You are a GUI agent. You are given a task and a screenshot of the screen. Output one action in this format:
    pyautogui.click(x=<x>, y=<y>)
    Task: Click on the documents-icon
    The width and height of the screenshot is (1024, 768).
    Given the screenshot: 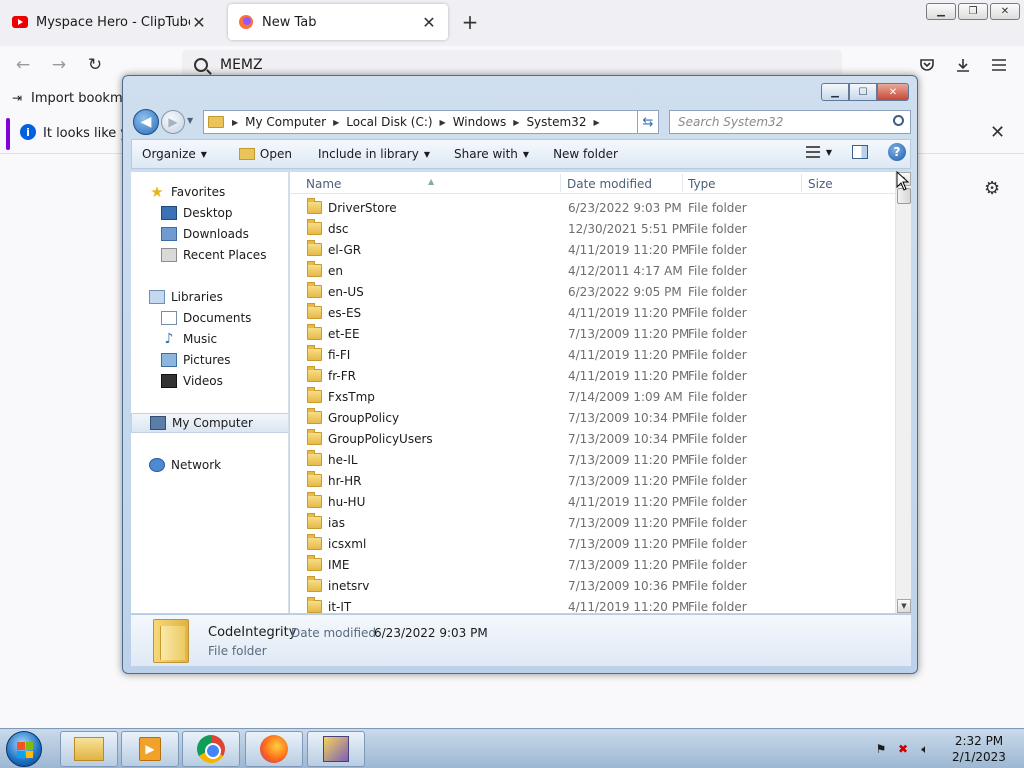 What is the action you would take?
    pyautogui.click(x=169, y=318)
    